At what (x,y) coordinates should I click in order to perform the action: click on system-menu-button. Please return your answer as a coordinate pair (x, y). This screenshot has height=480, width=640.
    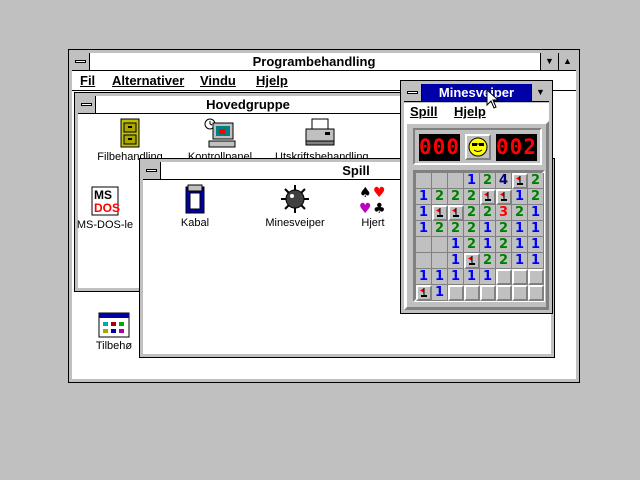
    Looking at the image, I should click on (81, 61).